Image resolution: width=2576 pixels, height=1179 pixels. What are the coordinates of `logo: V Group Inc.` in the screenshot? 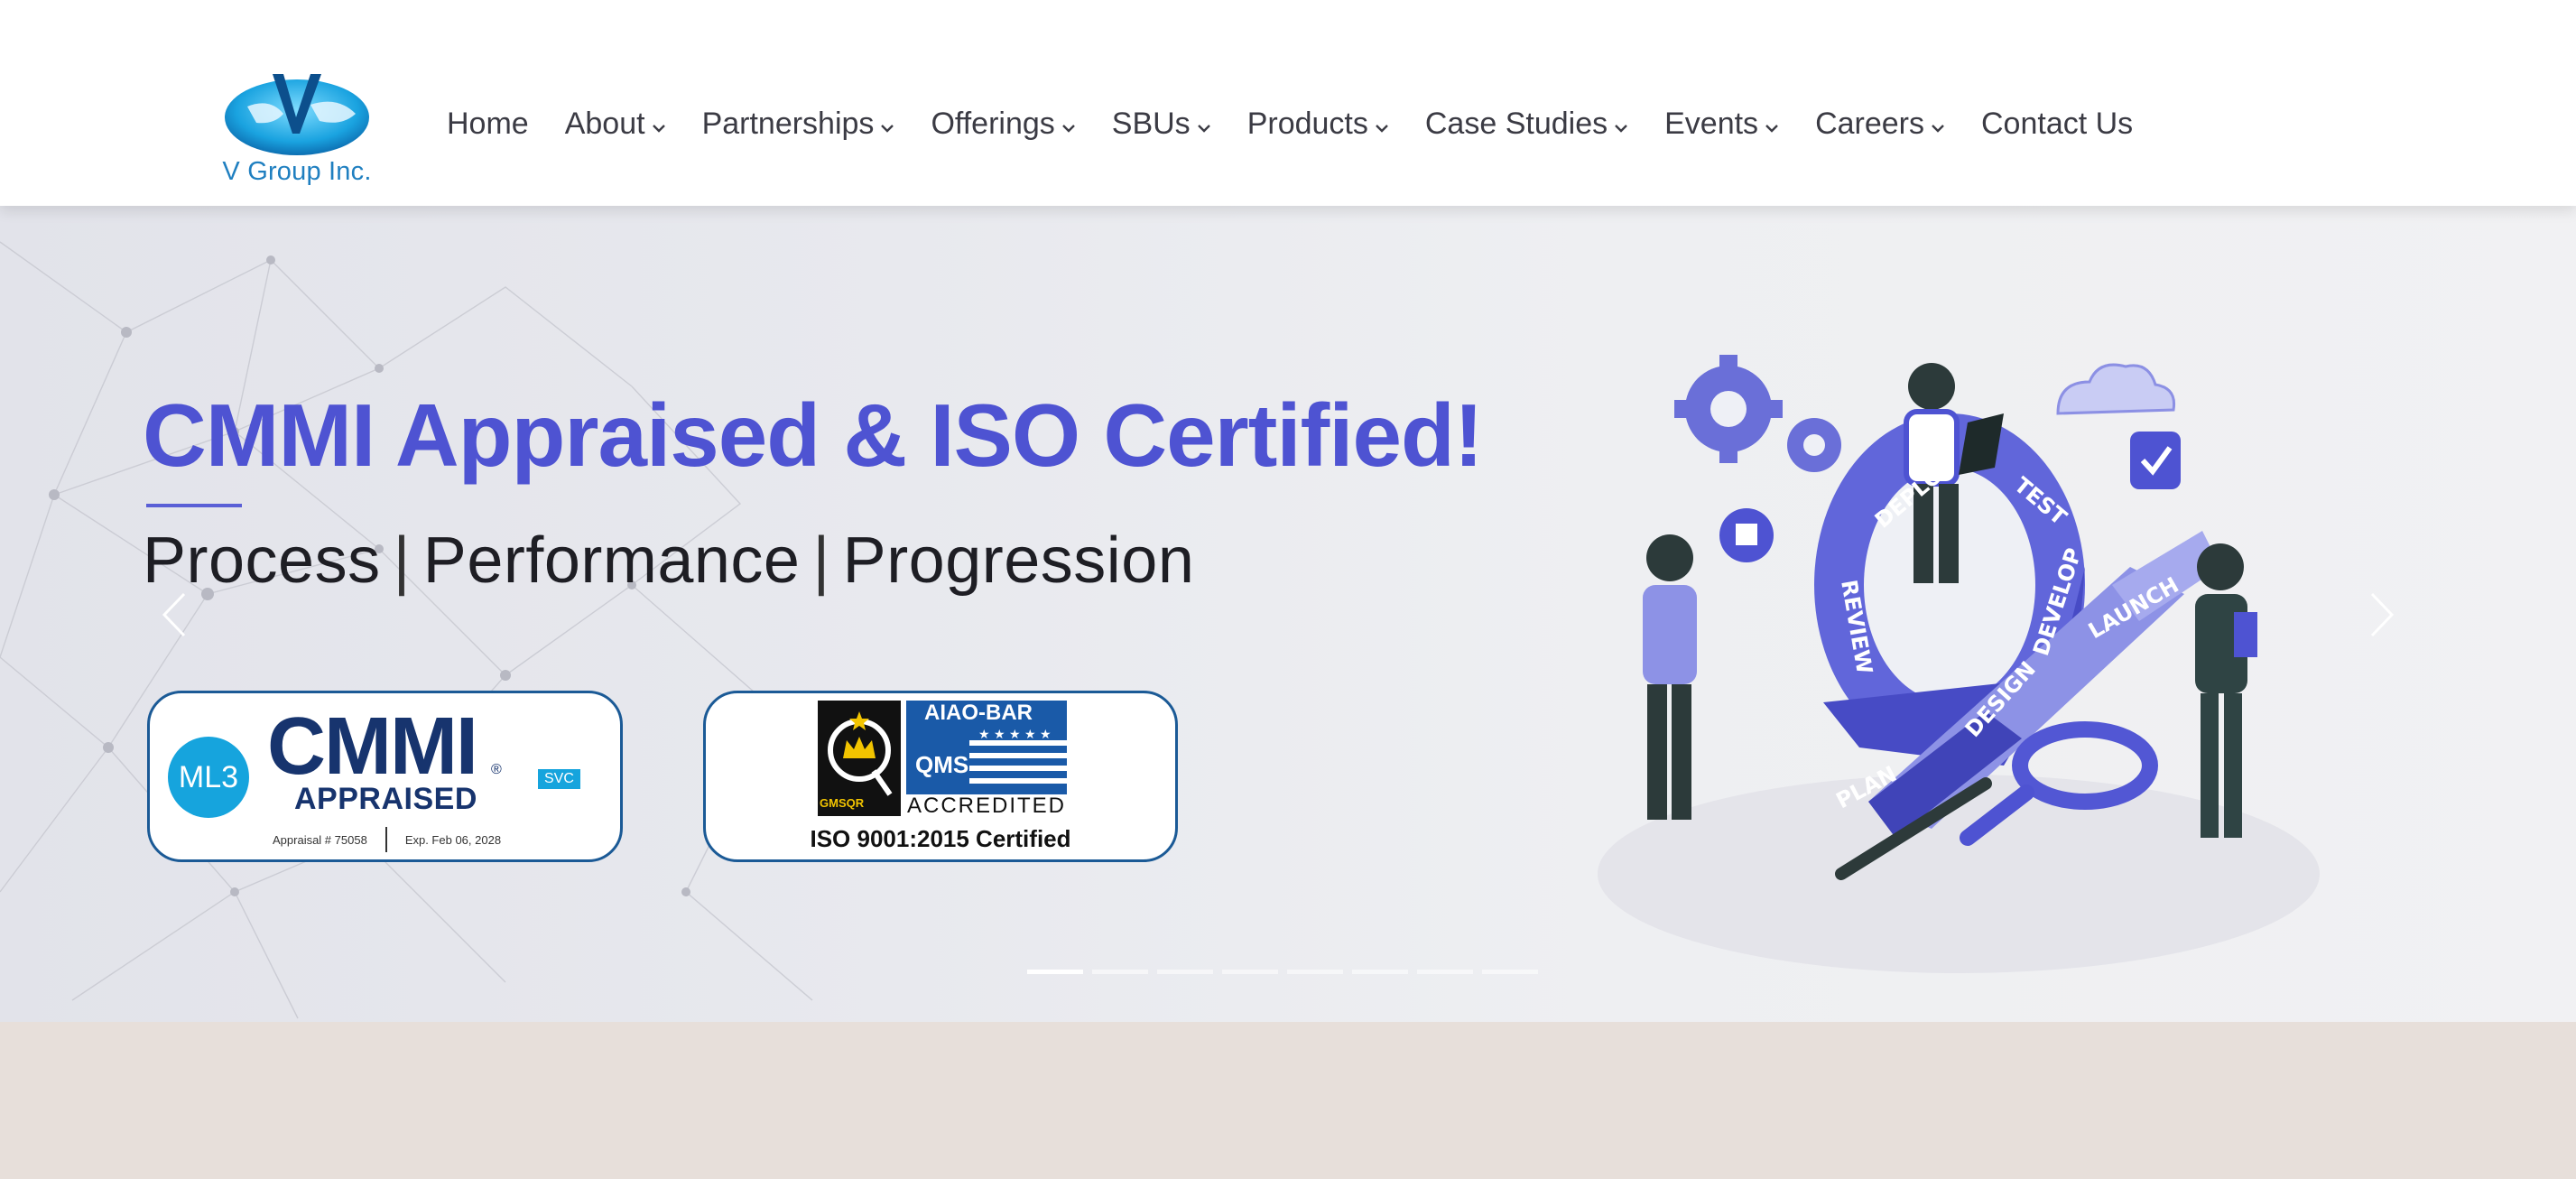 It's located at (297, 130).